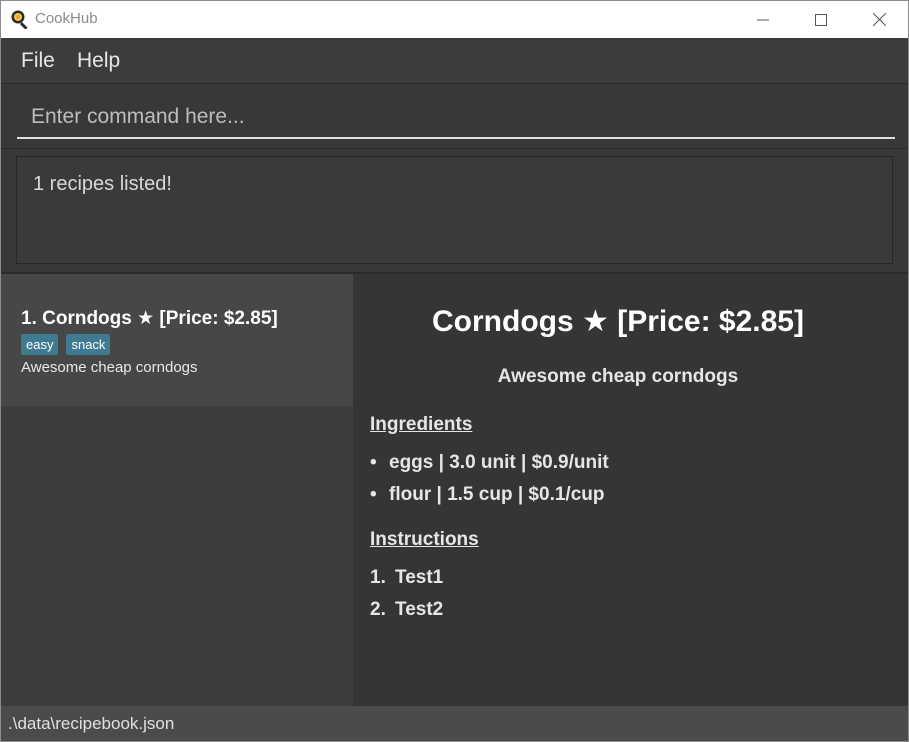 The width and height of the screenshot is (909, 742). Describe the element at coordinates (618, 321) in the screenshot. I see `detail-title: Corndogs ★ [Price: $2.85]` at that location.